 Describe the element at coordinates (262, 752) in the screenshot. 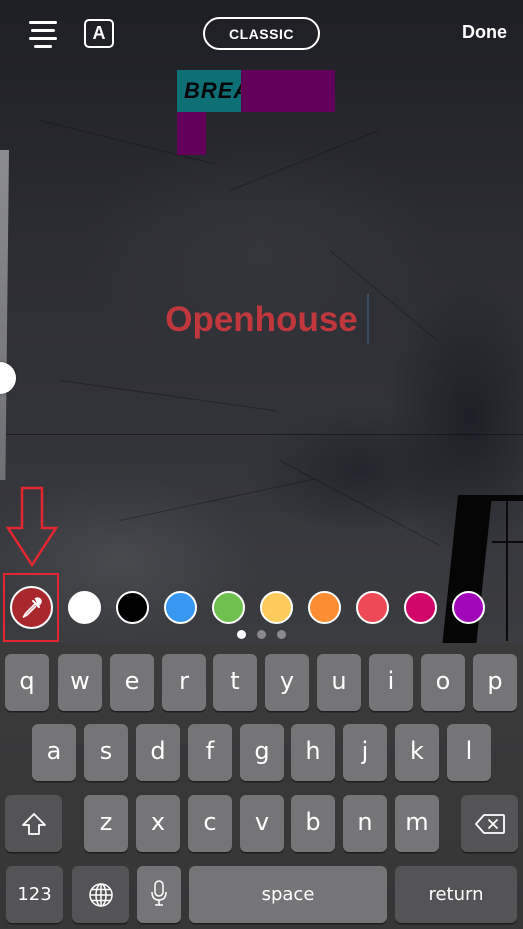

I see `key-g: g` at that location.